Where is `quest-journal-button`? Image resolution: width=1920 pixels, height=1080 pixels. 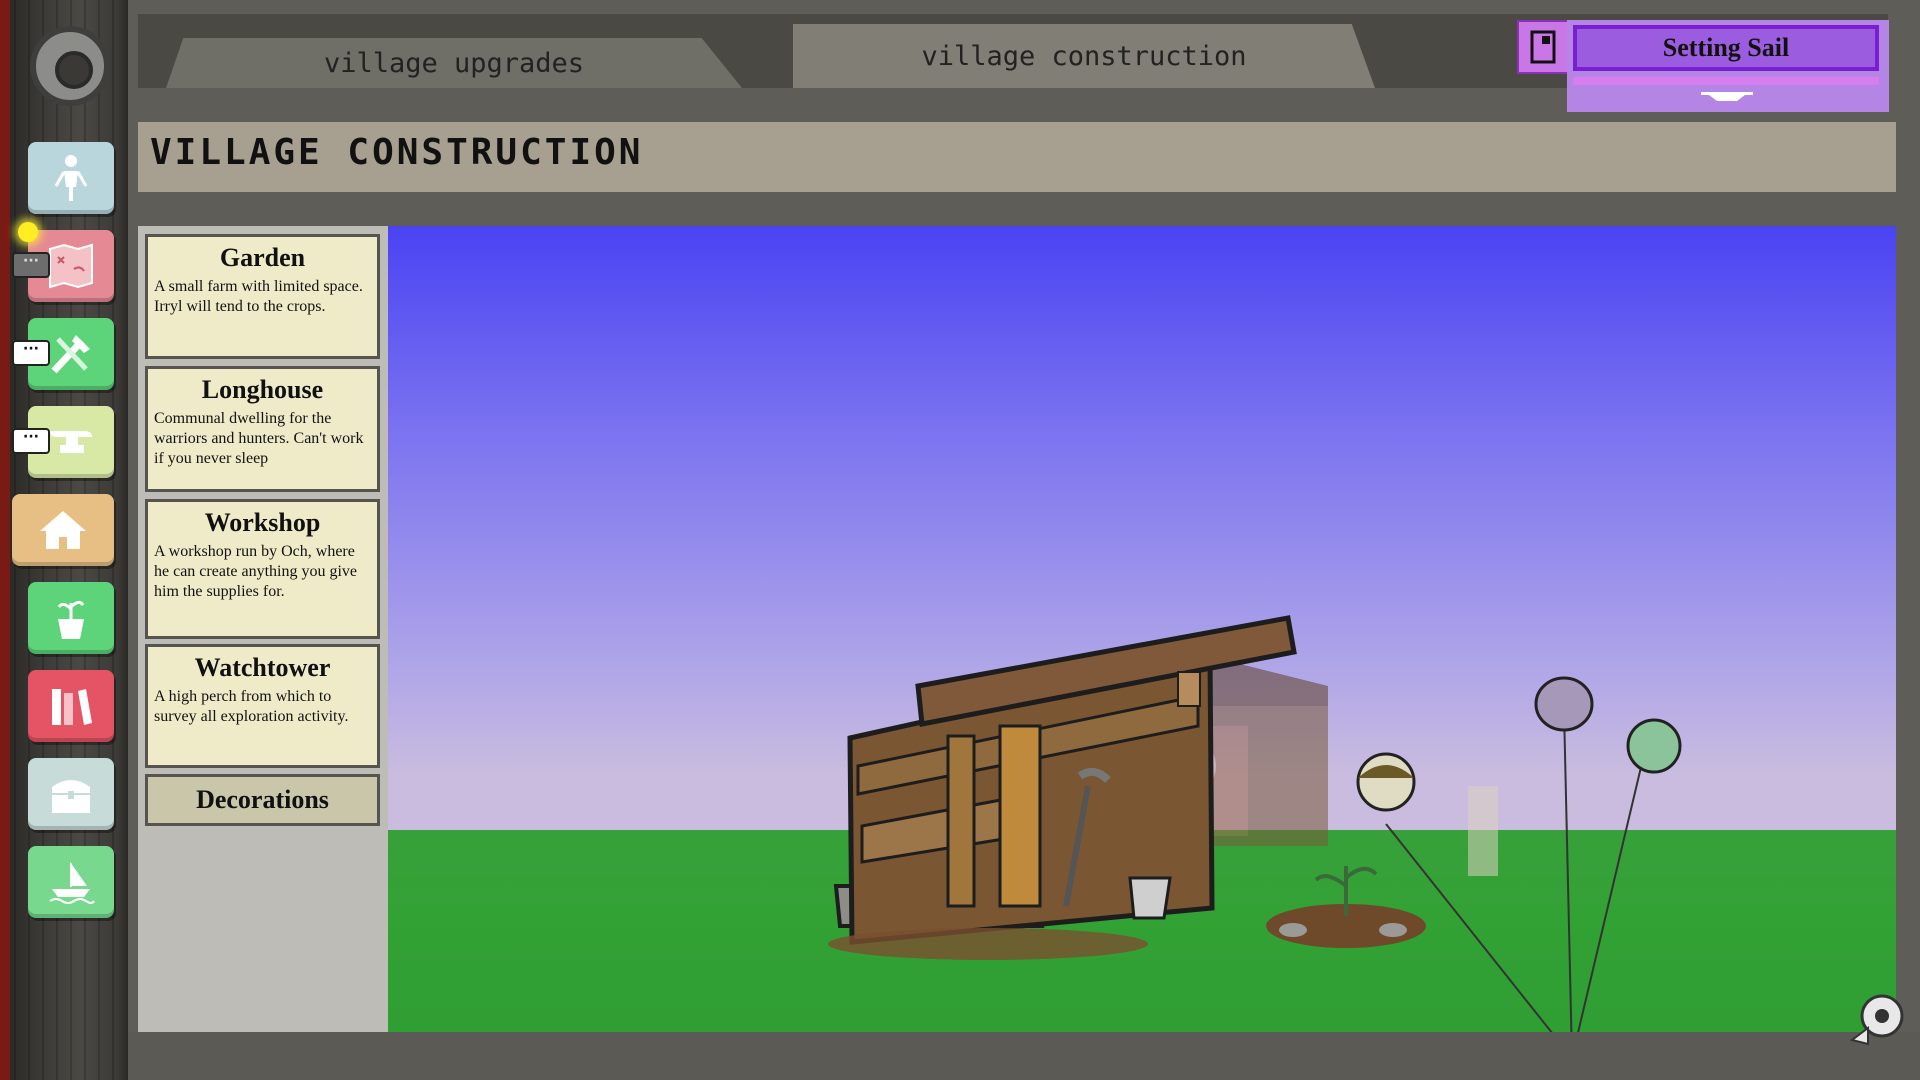 quest-journal-button is located at coordinates (1543, 47).